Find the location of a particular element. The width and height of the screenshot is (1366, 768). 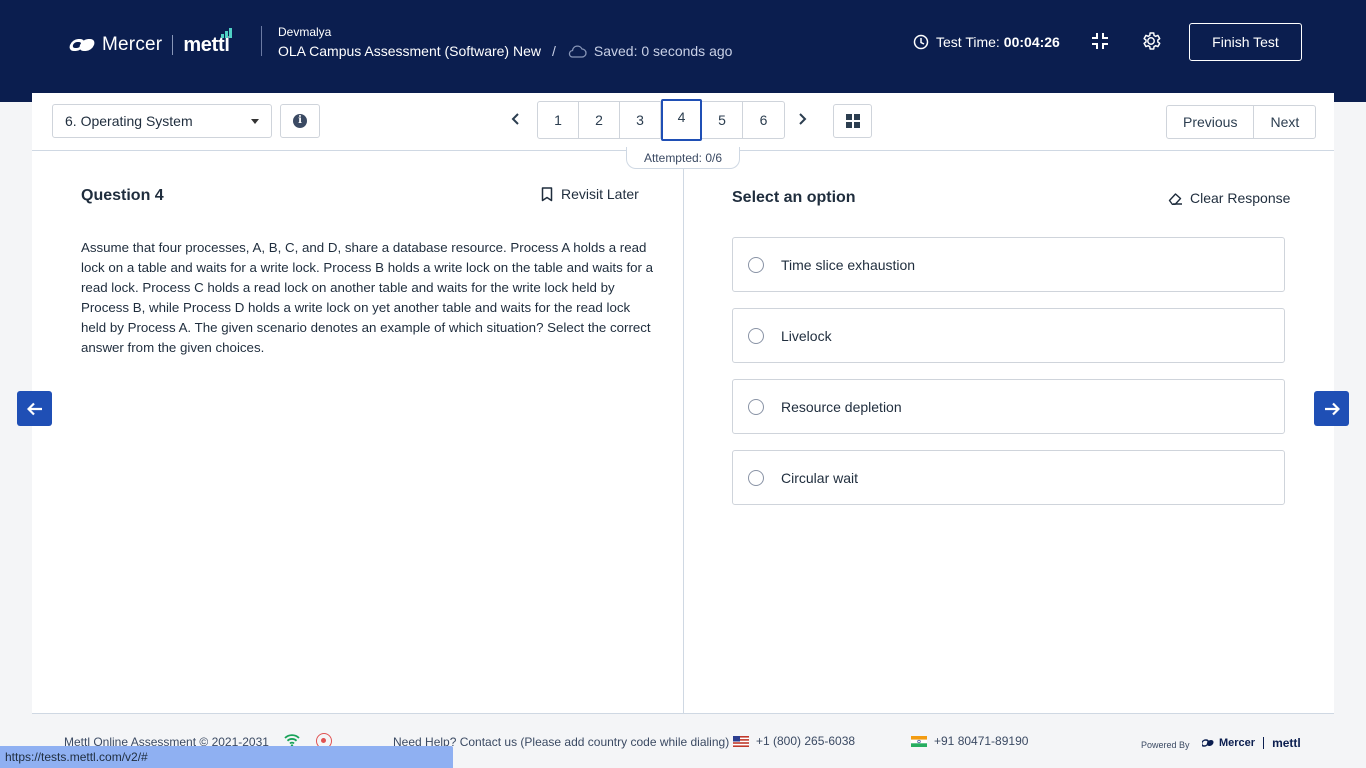

exit-fullscreen-icon is located at coordinates (1100, 41).